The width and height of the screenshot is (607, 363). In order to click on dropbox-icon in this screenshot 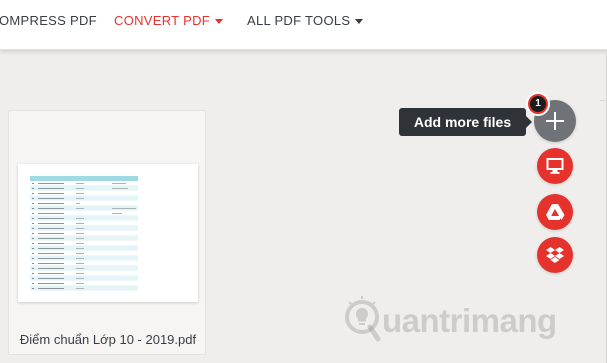, I will do `click(555, 255)`.